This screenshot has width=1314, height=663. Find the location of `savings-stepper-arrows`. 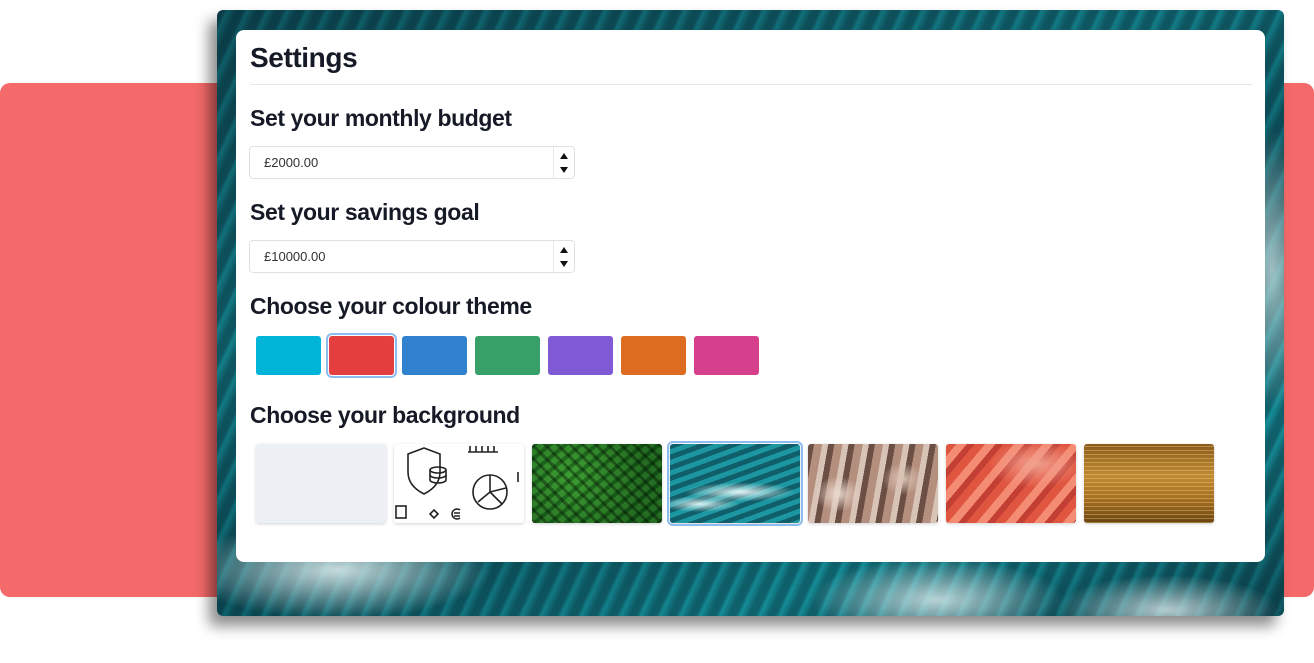

savings-stepper-arrows is located at coordinates (563, 256).